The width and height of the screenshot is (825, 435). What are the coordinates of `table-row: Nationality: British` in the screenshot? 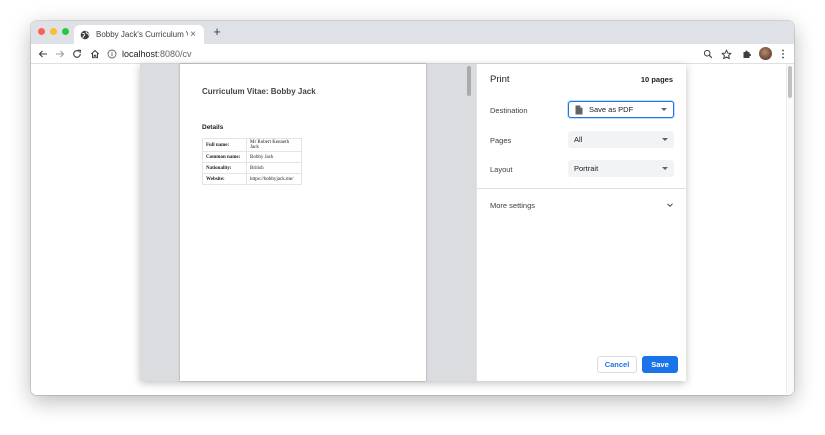 It's located at (252, 168).